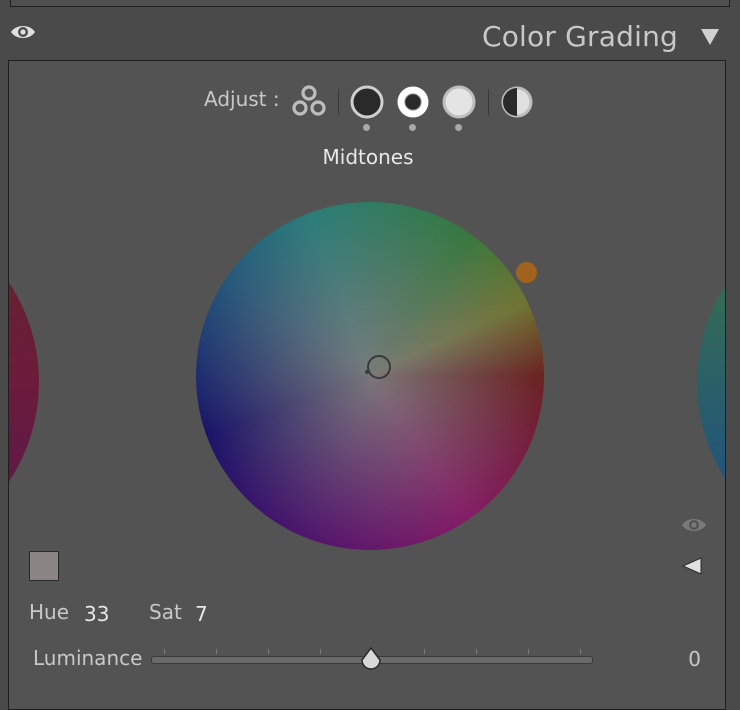 This screenshot has height=710, width=740. Describe the element at coordinates (367, 102) in the screenshot. I see `shadows-circle-icon` at that location.